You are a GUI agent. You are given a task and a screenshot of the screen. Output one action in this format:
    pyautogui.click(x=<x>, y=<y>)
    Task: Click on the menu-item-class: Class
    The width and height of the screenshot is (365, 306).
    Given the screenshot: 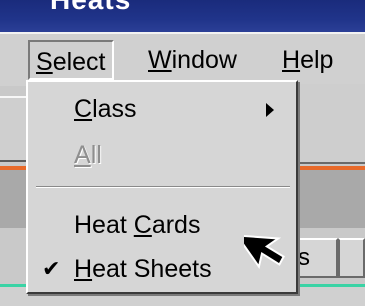 What is the action you would take?
    pyautogui.click(x=162, y=109)
    